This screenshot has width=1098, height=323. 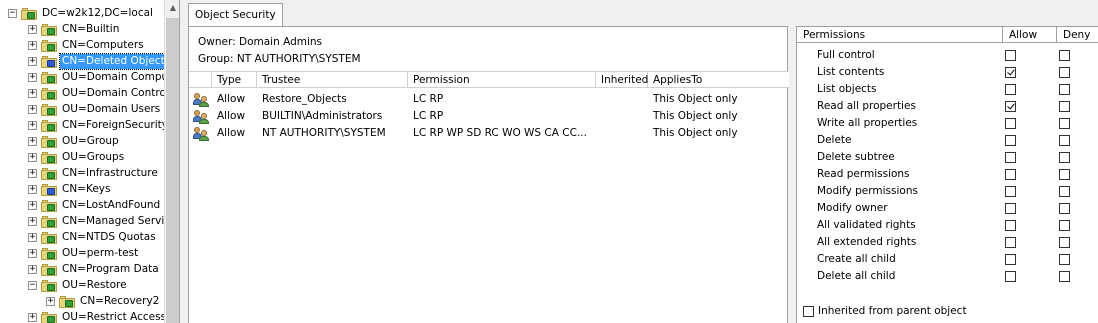 What do you see at coordinates (808, 311) in the screenshot?
I see `inherited-checkbox` at bounding box center [808, 311].